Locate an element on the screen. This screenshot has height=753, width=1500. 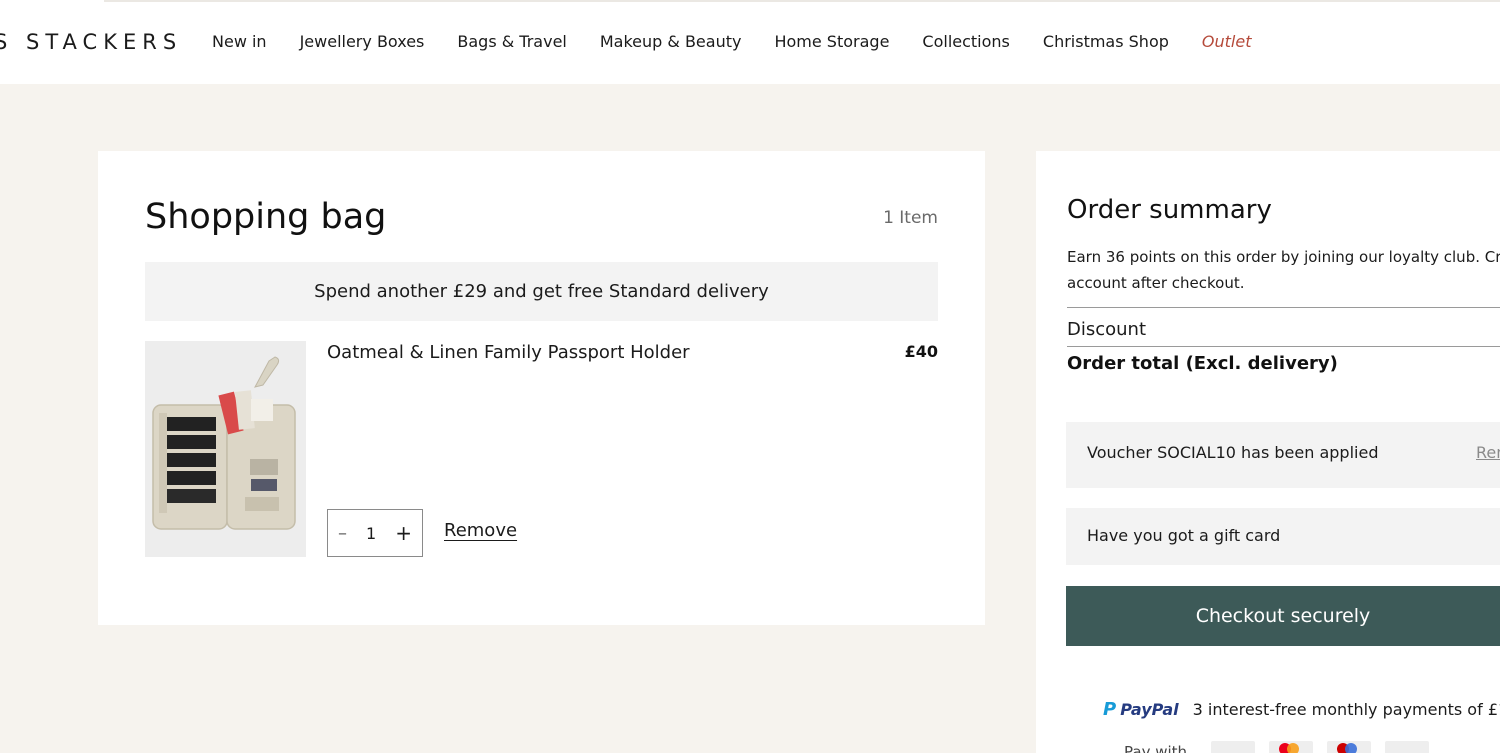
nav-christmas-shop: Christmas Shop is located at coordinates (1106, 41).